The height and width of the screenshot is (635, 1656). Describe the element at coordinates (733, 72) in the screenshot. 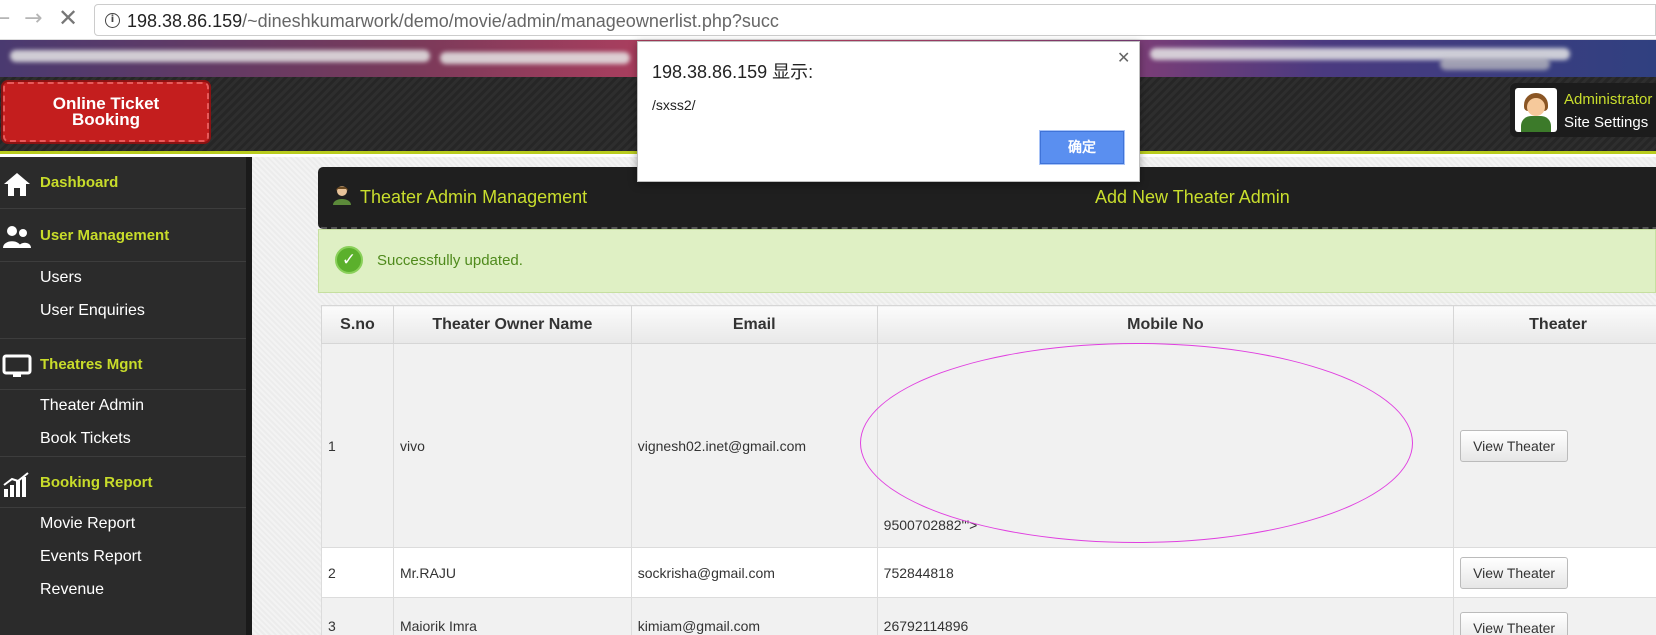

I see `dialog-title: 198.38.86.159 显示:` at that location.